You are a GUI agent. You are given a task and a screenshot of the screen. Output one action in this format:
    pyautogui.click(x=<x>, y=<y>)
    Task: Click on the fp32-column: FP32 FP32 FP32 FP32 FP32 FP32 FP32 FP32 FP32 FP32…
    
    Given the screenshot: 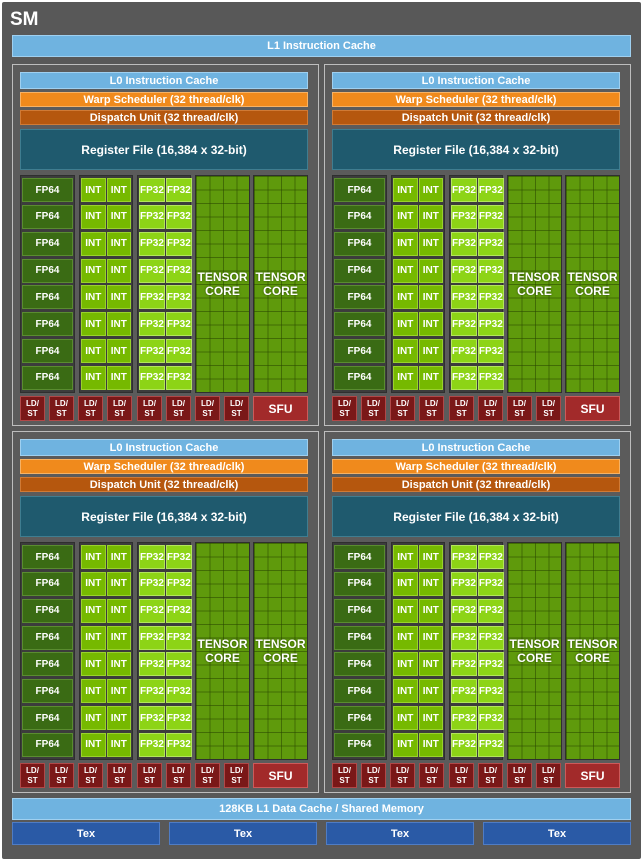 What is the action you would take?
    pyautogui.click(x=164, y=284)
    